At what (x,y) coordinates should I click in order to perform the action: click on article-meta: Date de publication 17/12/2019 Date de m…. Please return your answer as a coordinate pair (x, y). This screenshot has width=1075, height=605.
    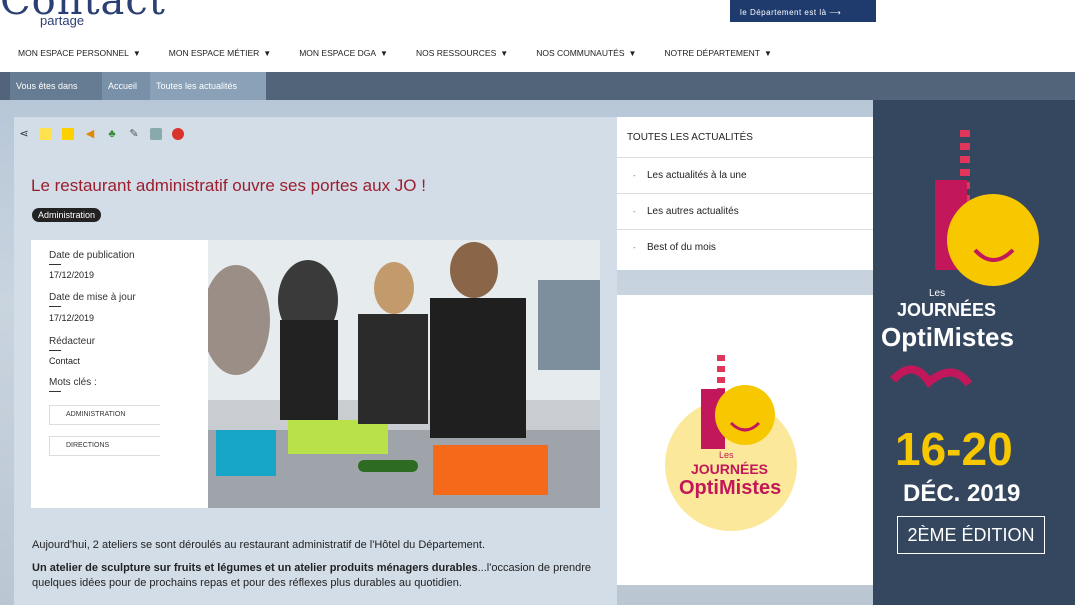
    Looking at the image, I should click on (119, 374).